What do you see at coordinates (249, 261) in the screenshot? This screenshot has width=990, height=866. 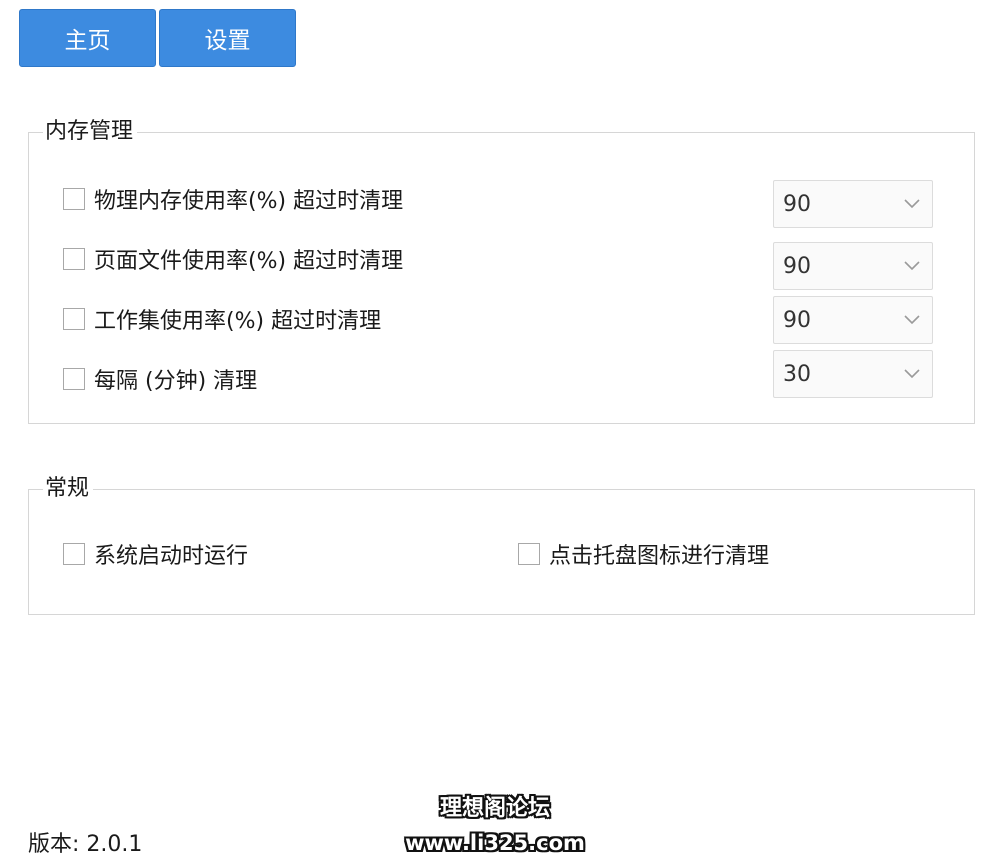 I see `page-file-label: 页面文件使用率(%) 超过时清理` at bounding box center [249, 261].